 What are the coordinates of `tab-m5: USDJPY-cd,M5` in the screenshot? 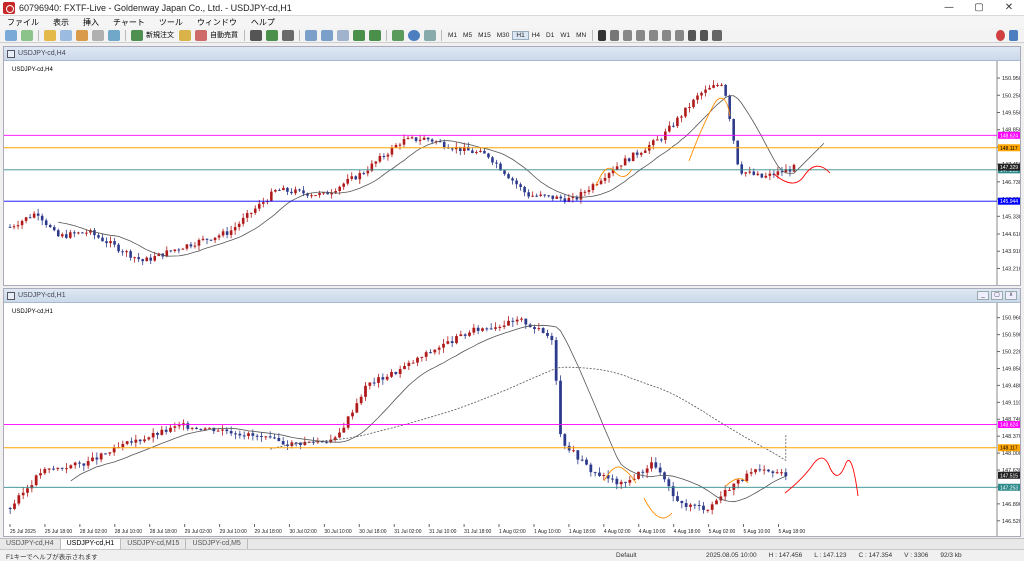 It's located at (217, 544).